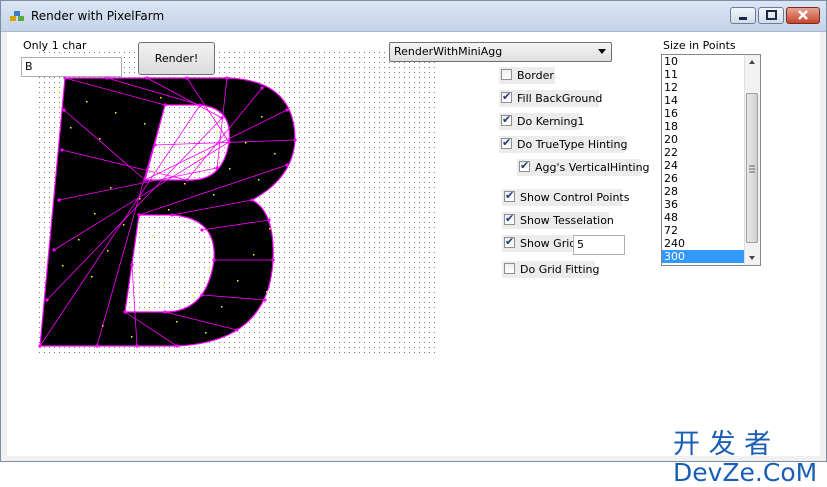  What do you see at coordinates (711, 160) in the screenshot?
I see `size-listbox: 10 11 12 14 16 18 20 22 24 26 28 36 48 72 240 300` at bounding box center [711, 160].